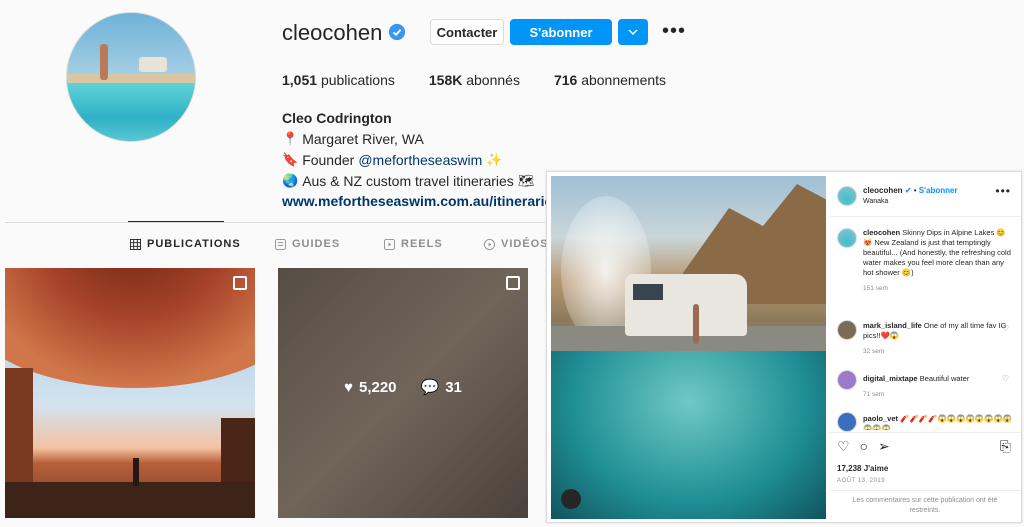 Image resolution: width=1024 pixels, height=527 pixels. What do you see at coordinates (847, 238) in the screenshot?
I see `caption-avatar` at bounding box center [847, 238].